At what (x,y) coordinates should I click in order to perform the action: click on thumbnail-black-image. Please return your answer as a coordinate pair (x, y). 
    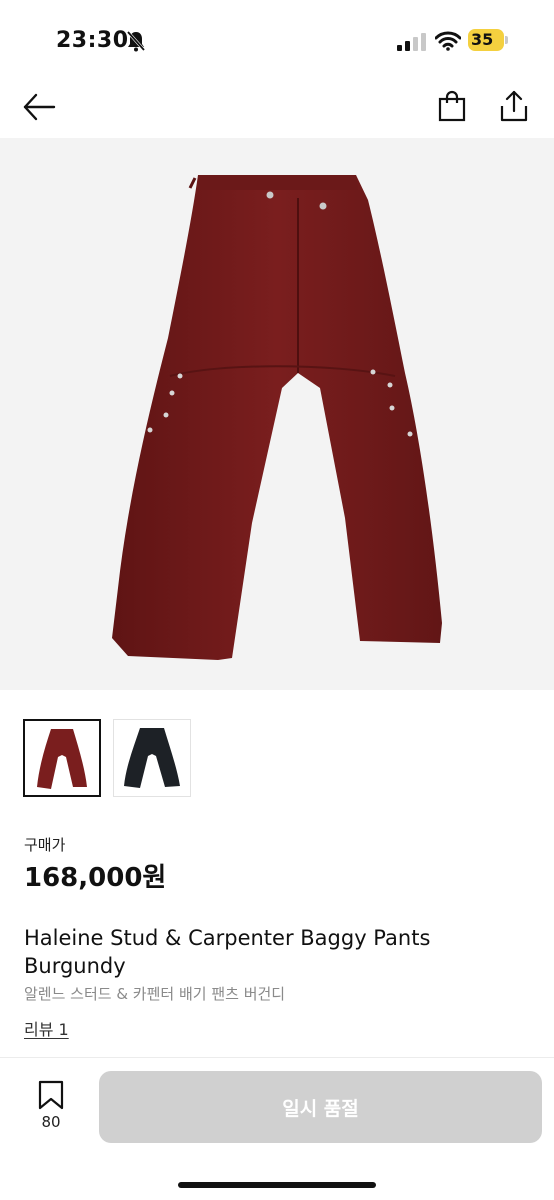
    Looking at the image, I should click on (152, 758).